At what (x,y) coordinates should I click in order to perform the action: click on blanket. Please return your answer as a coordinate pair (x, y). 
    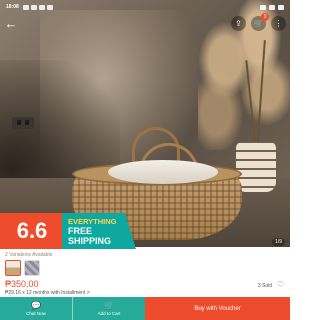
    Looking at the image, I should click on (163, 172).